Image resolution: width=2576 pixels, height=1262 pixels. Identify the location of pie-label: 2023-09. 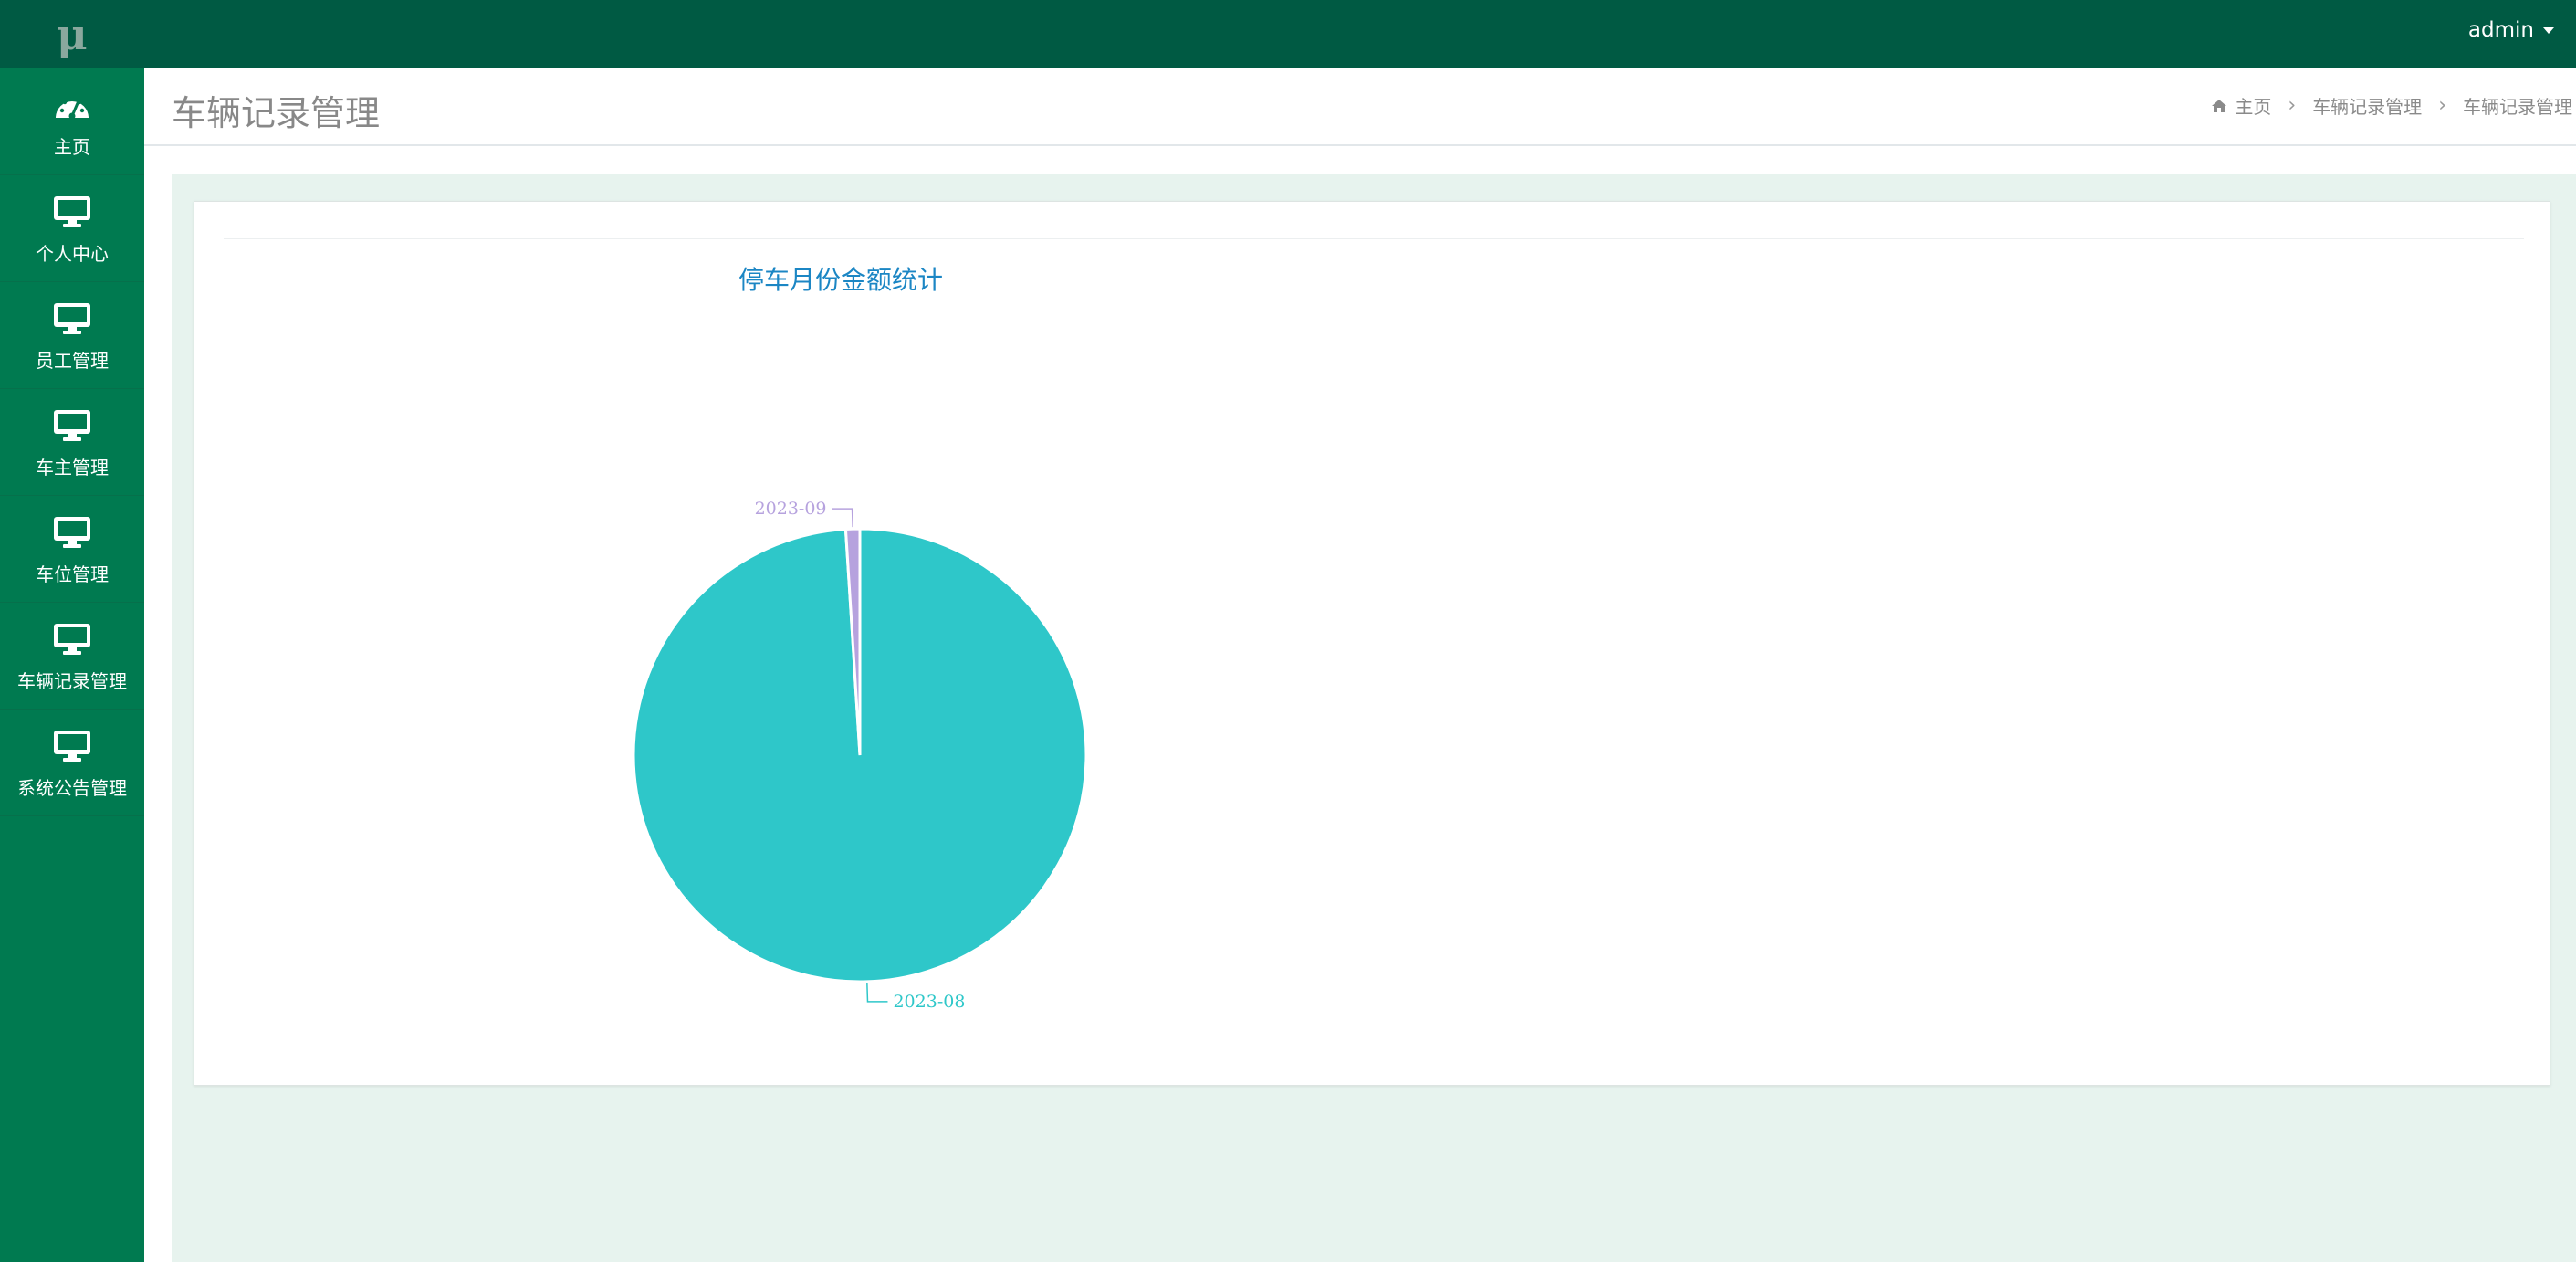
(791, 509).